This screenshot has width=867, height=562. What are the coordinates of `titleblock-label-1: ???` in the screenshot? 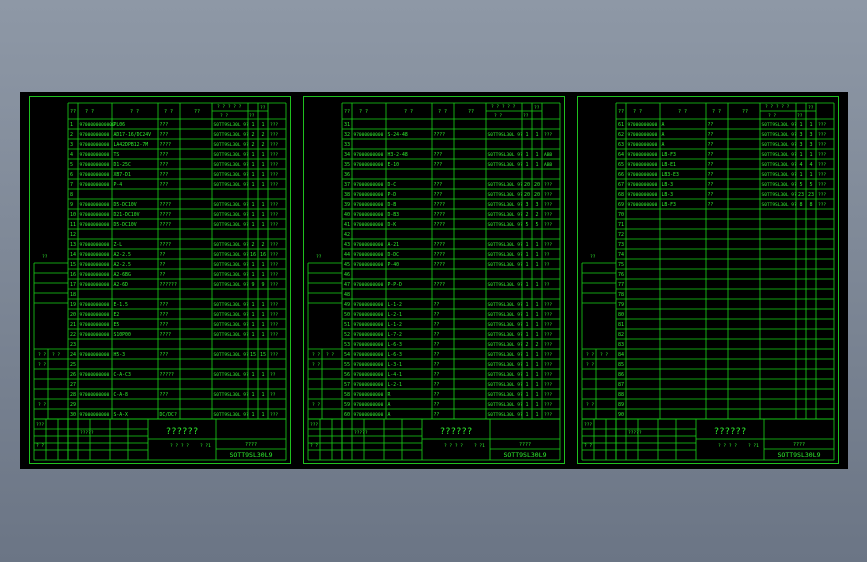 It's located at (40, 425).